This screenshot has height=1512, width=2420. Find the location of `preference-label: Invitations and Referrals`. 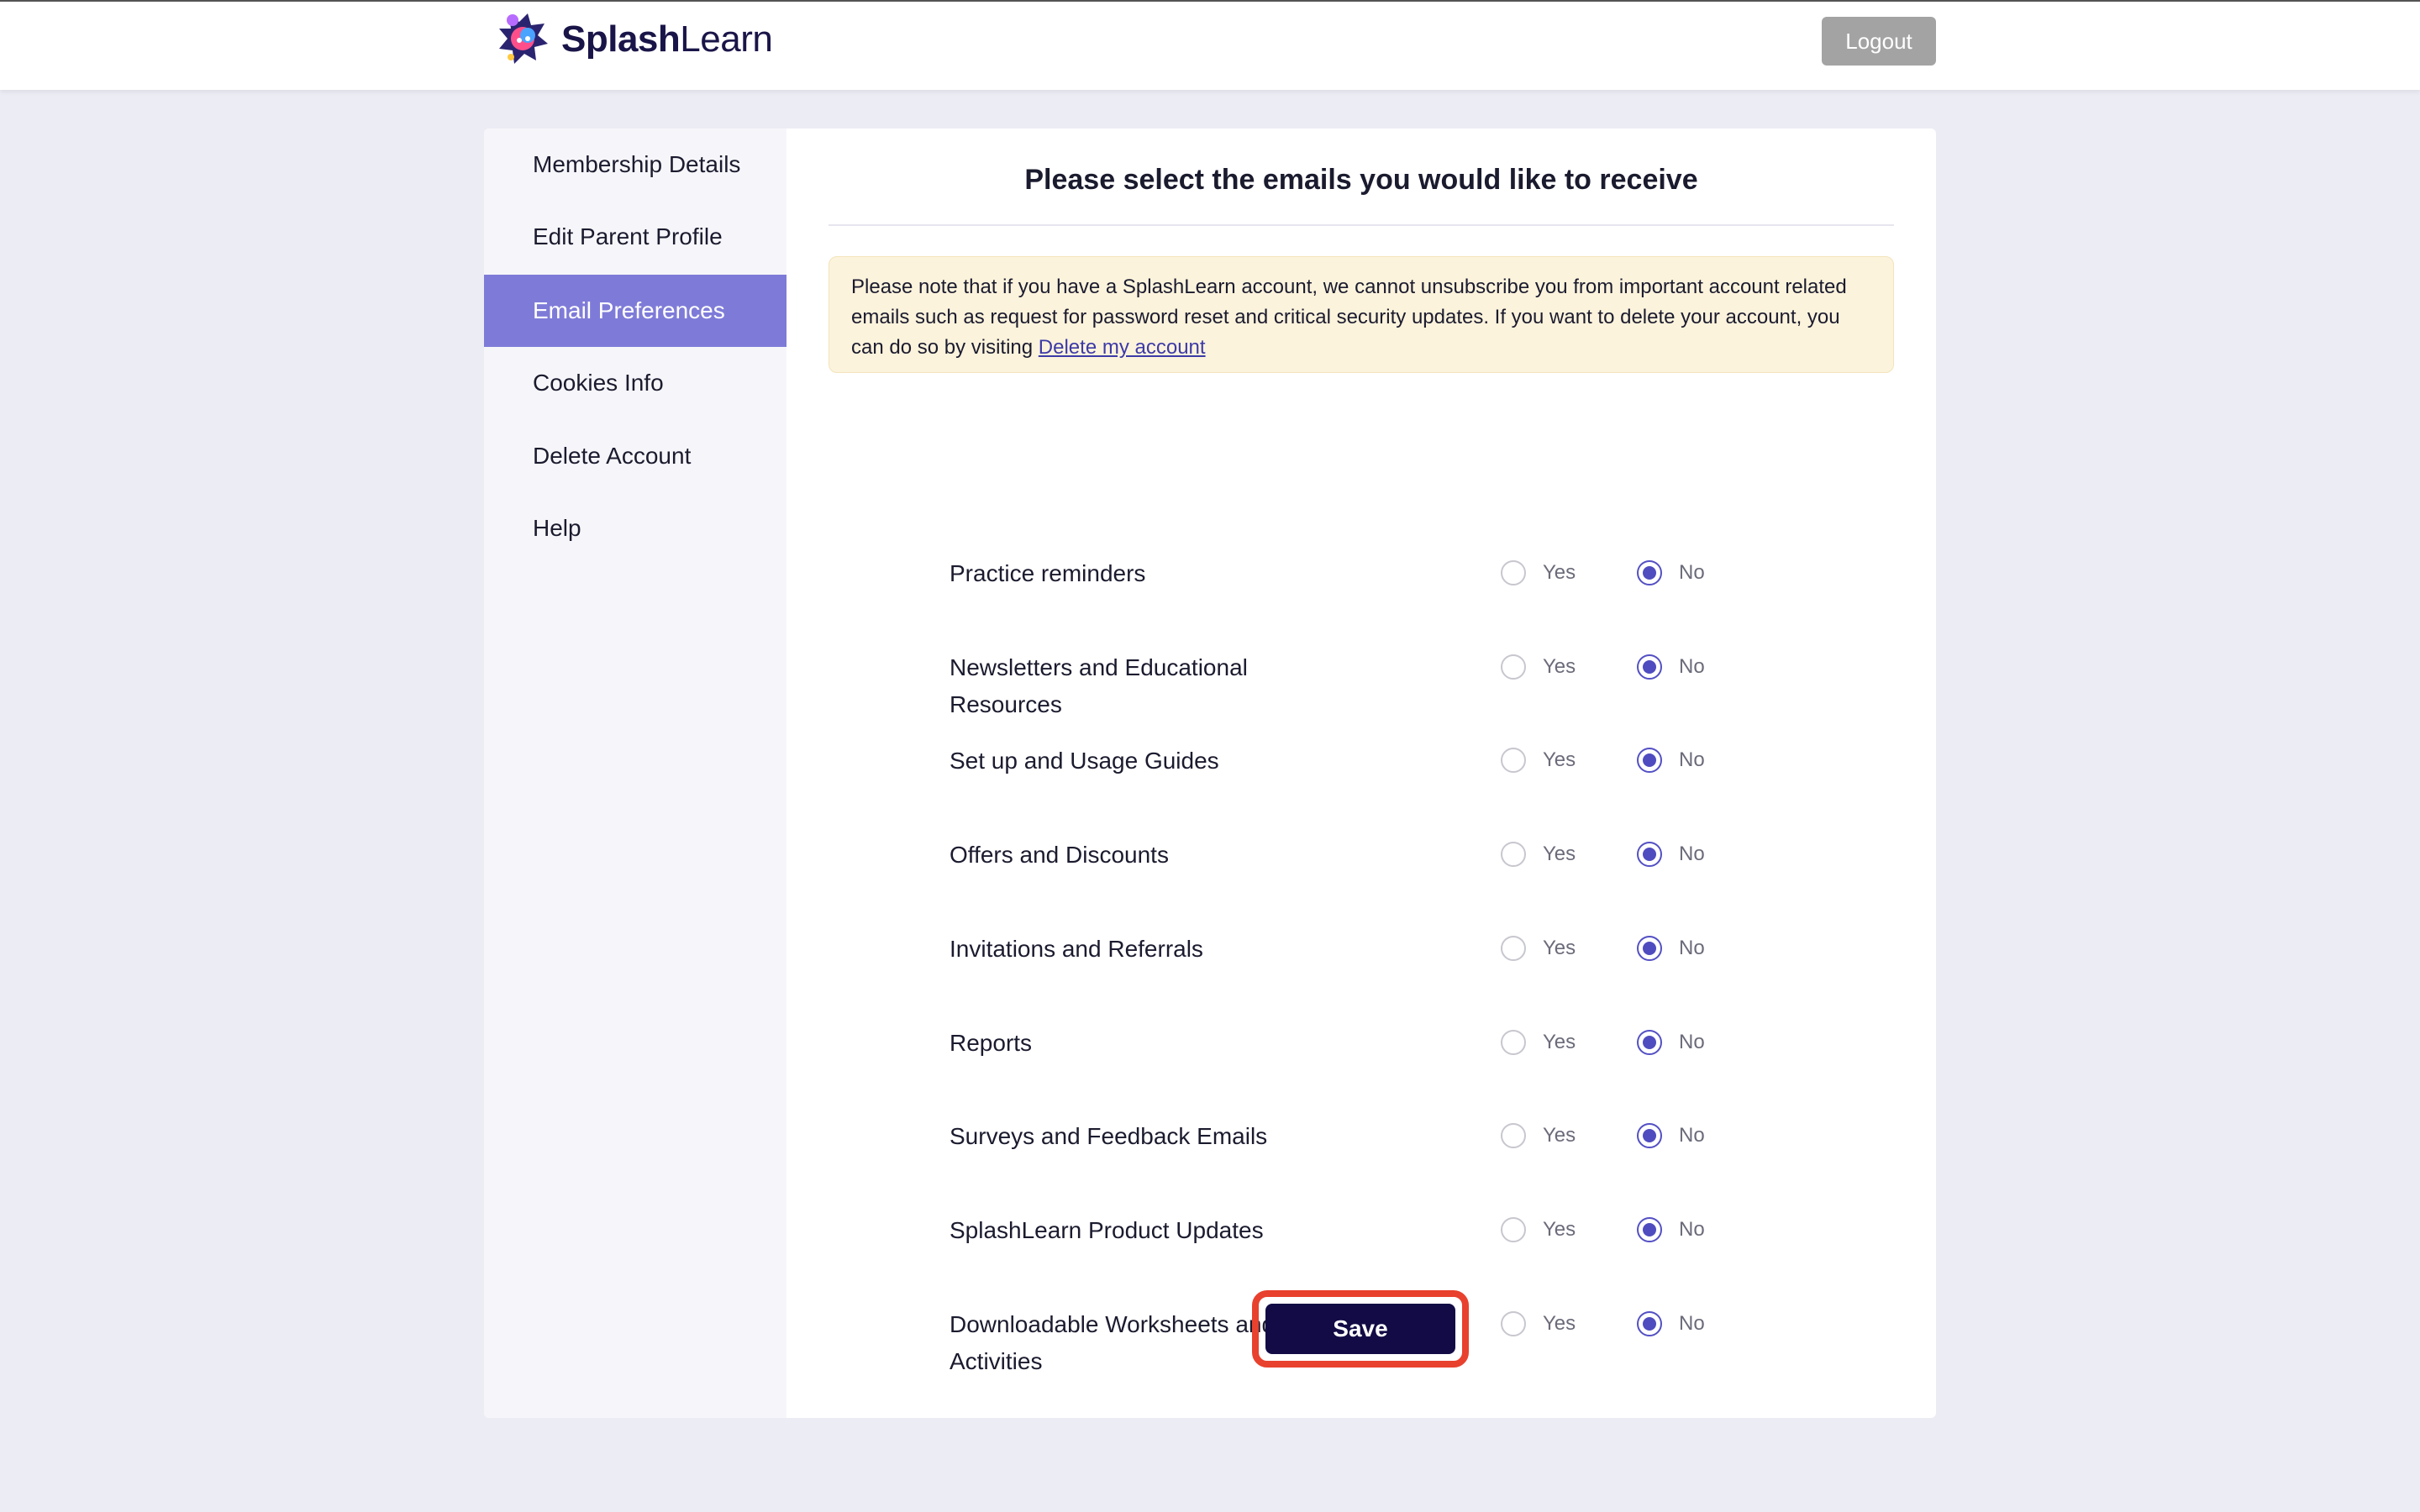

preference-label: Invitations and Referrals is located at coordinates (1076, 949).